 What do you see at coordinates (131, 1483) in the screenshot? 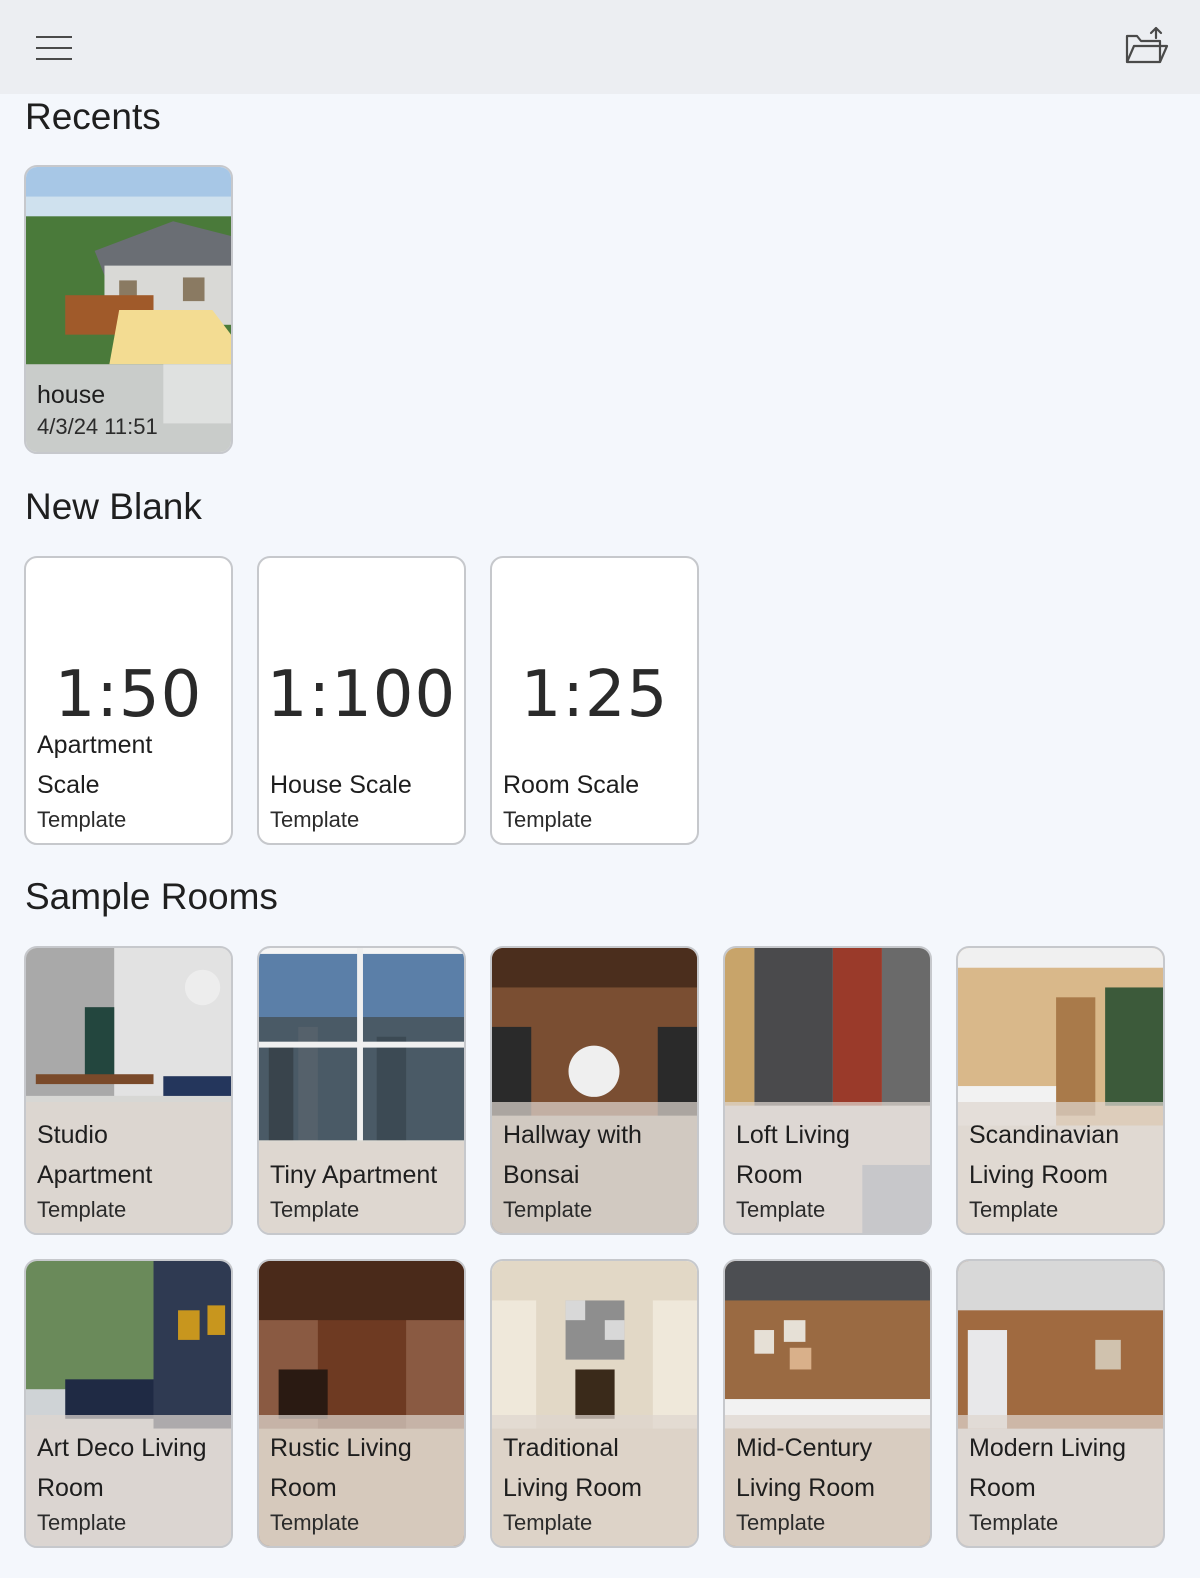
I see `card-info: Art Deco Living Room Template` at bounding box center [131, 1483].